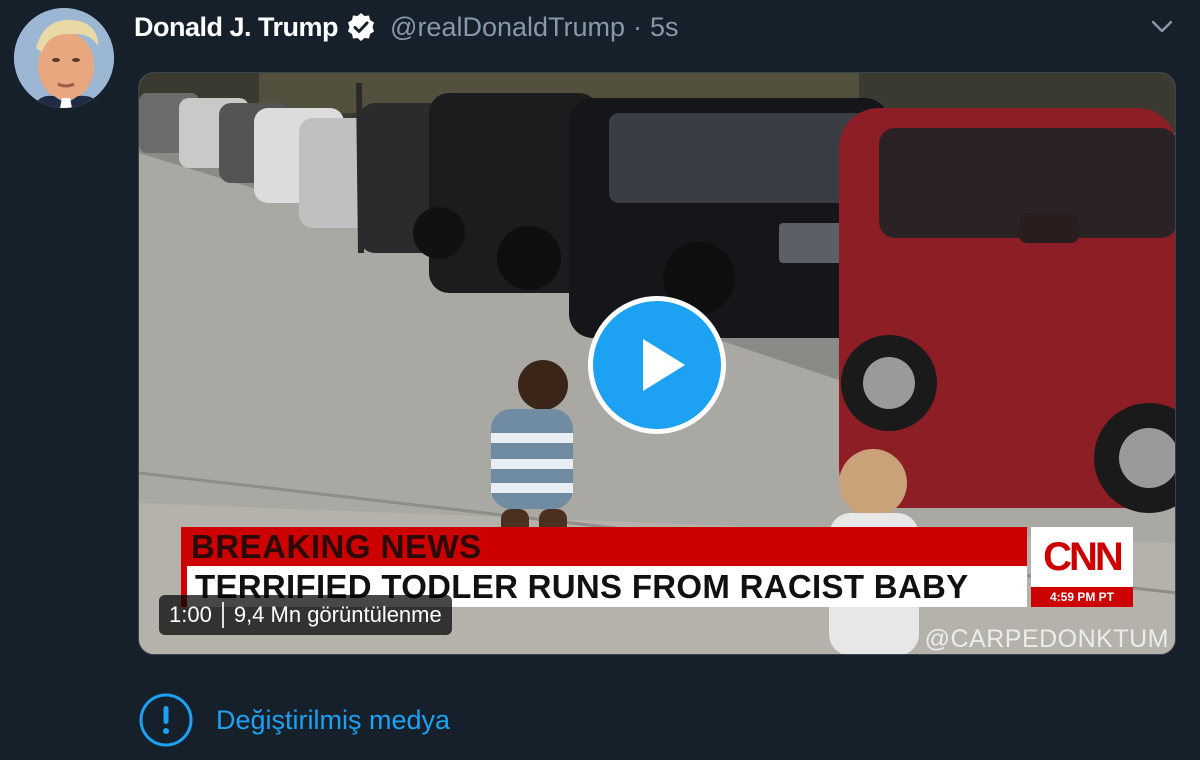 Image resolution: width=1200 pixels, height=760 pixels. I want to click on video-watermark: @CARPEDONKTUM, so click(1046, 639).